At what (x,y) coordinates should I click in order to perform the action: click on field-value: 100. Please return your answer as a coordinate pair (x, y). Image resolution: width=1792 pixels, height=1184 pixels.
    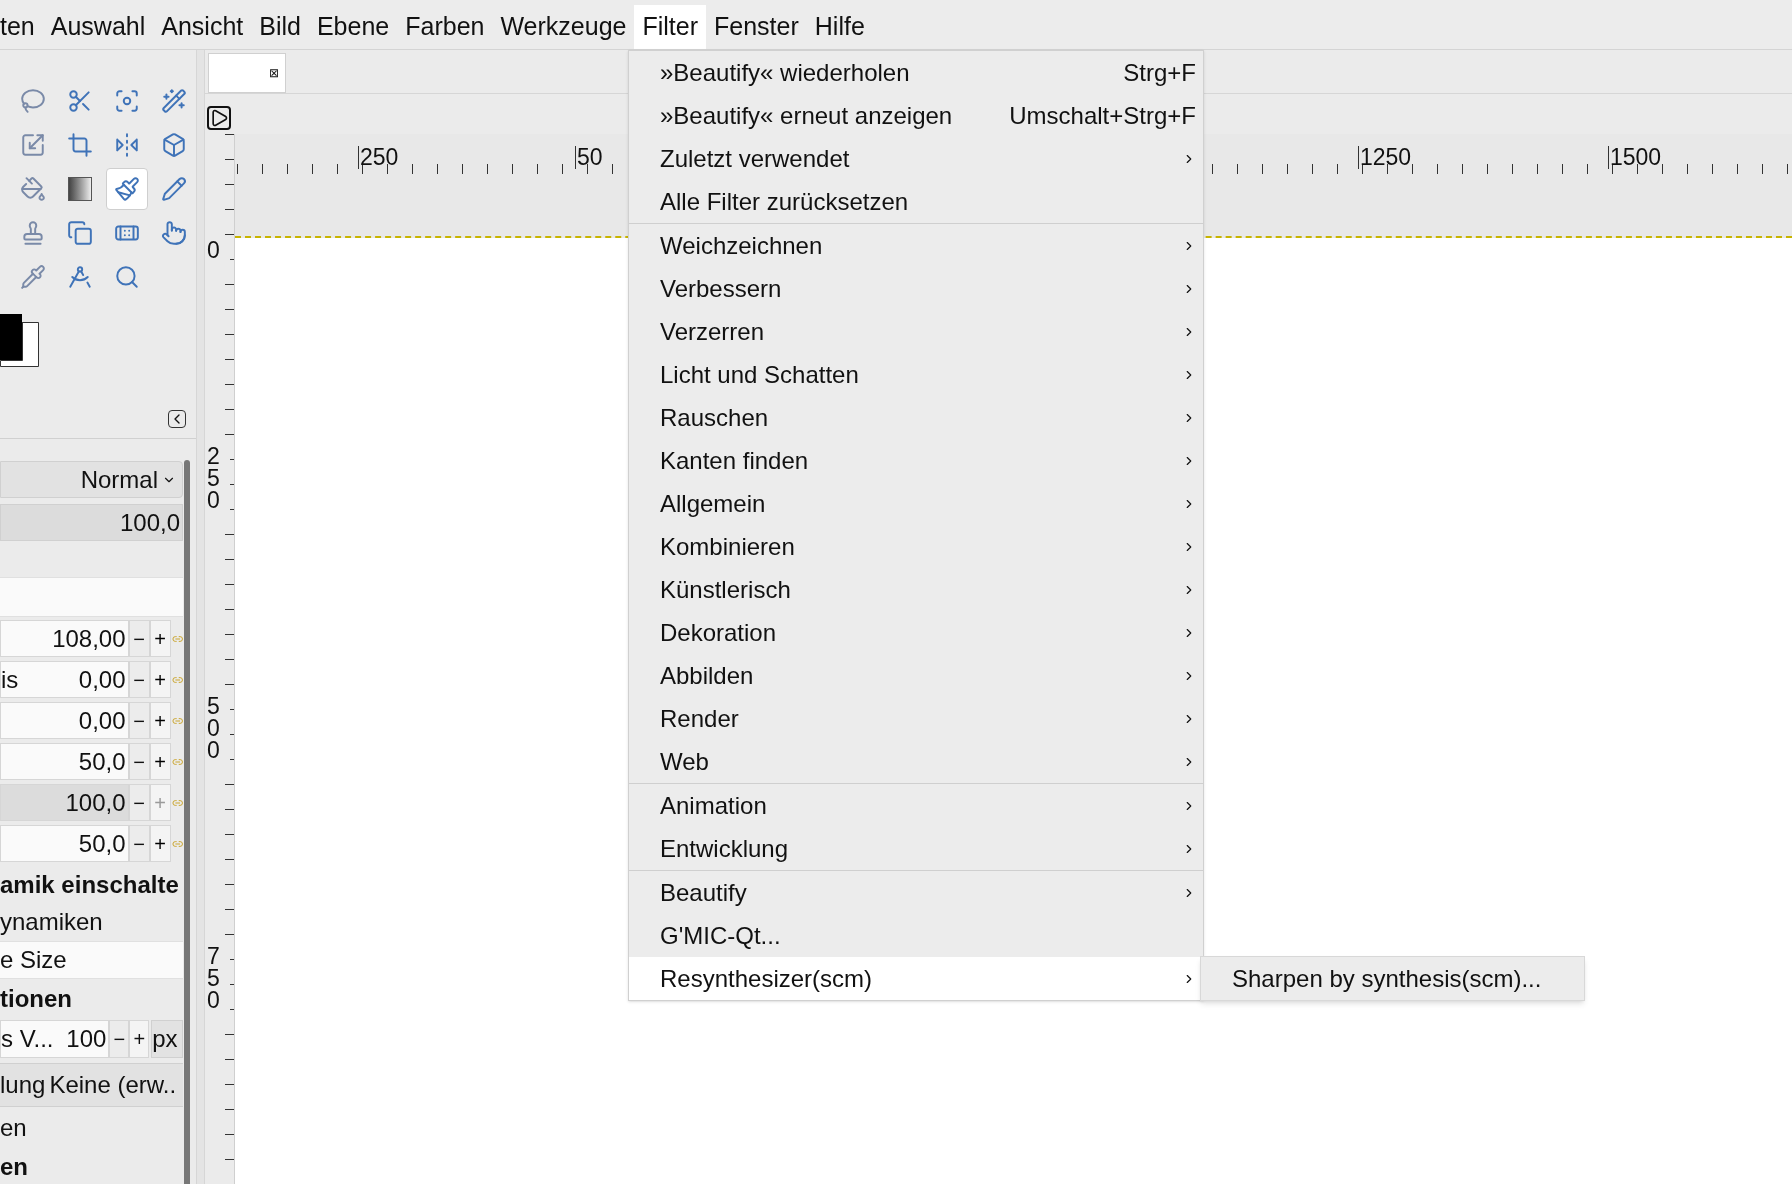
    Looking at the image, I should click on (86, 1039).